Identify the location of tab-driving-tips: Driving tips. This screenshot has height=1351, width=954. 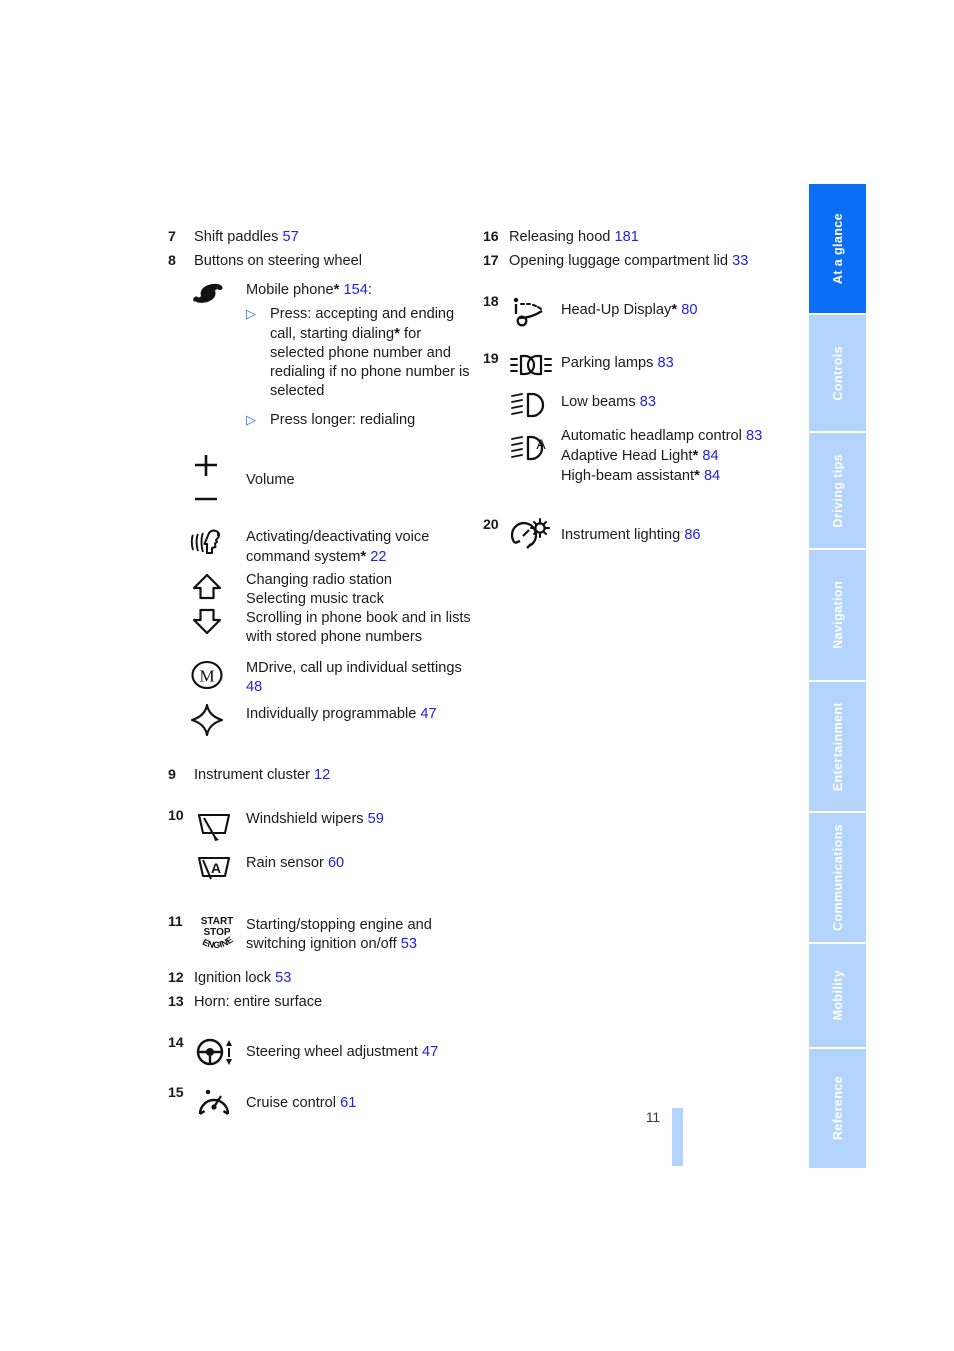
(837, 491).